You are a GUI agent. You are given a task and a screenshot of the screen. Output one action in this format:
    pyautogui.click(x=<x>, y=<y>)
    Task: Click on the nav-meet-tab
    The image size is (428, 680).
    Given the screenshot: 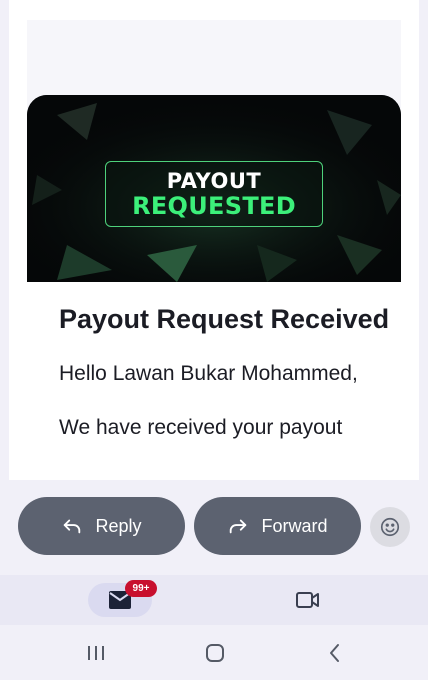 What is the action you would take?
    pyautogui.click(x=308, y=600)
    